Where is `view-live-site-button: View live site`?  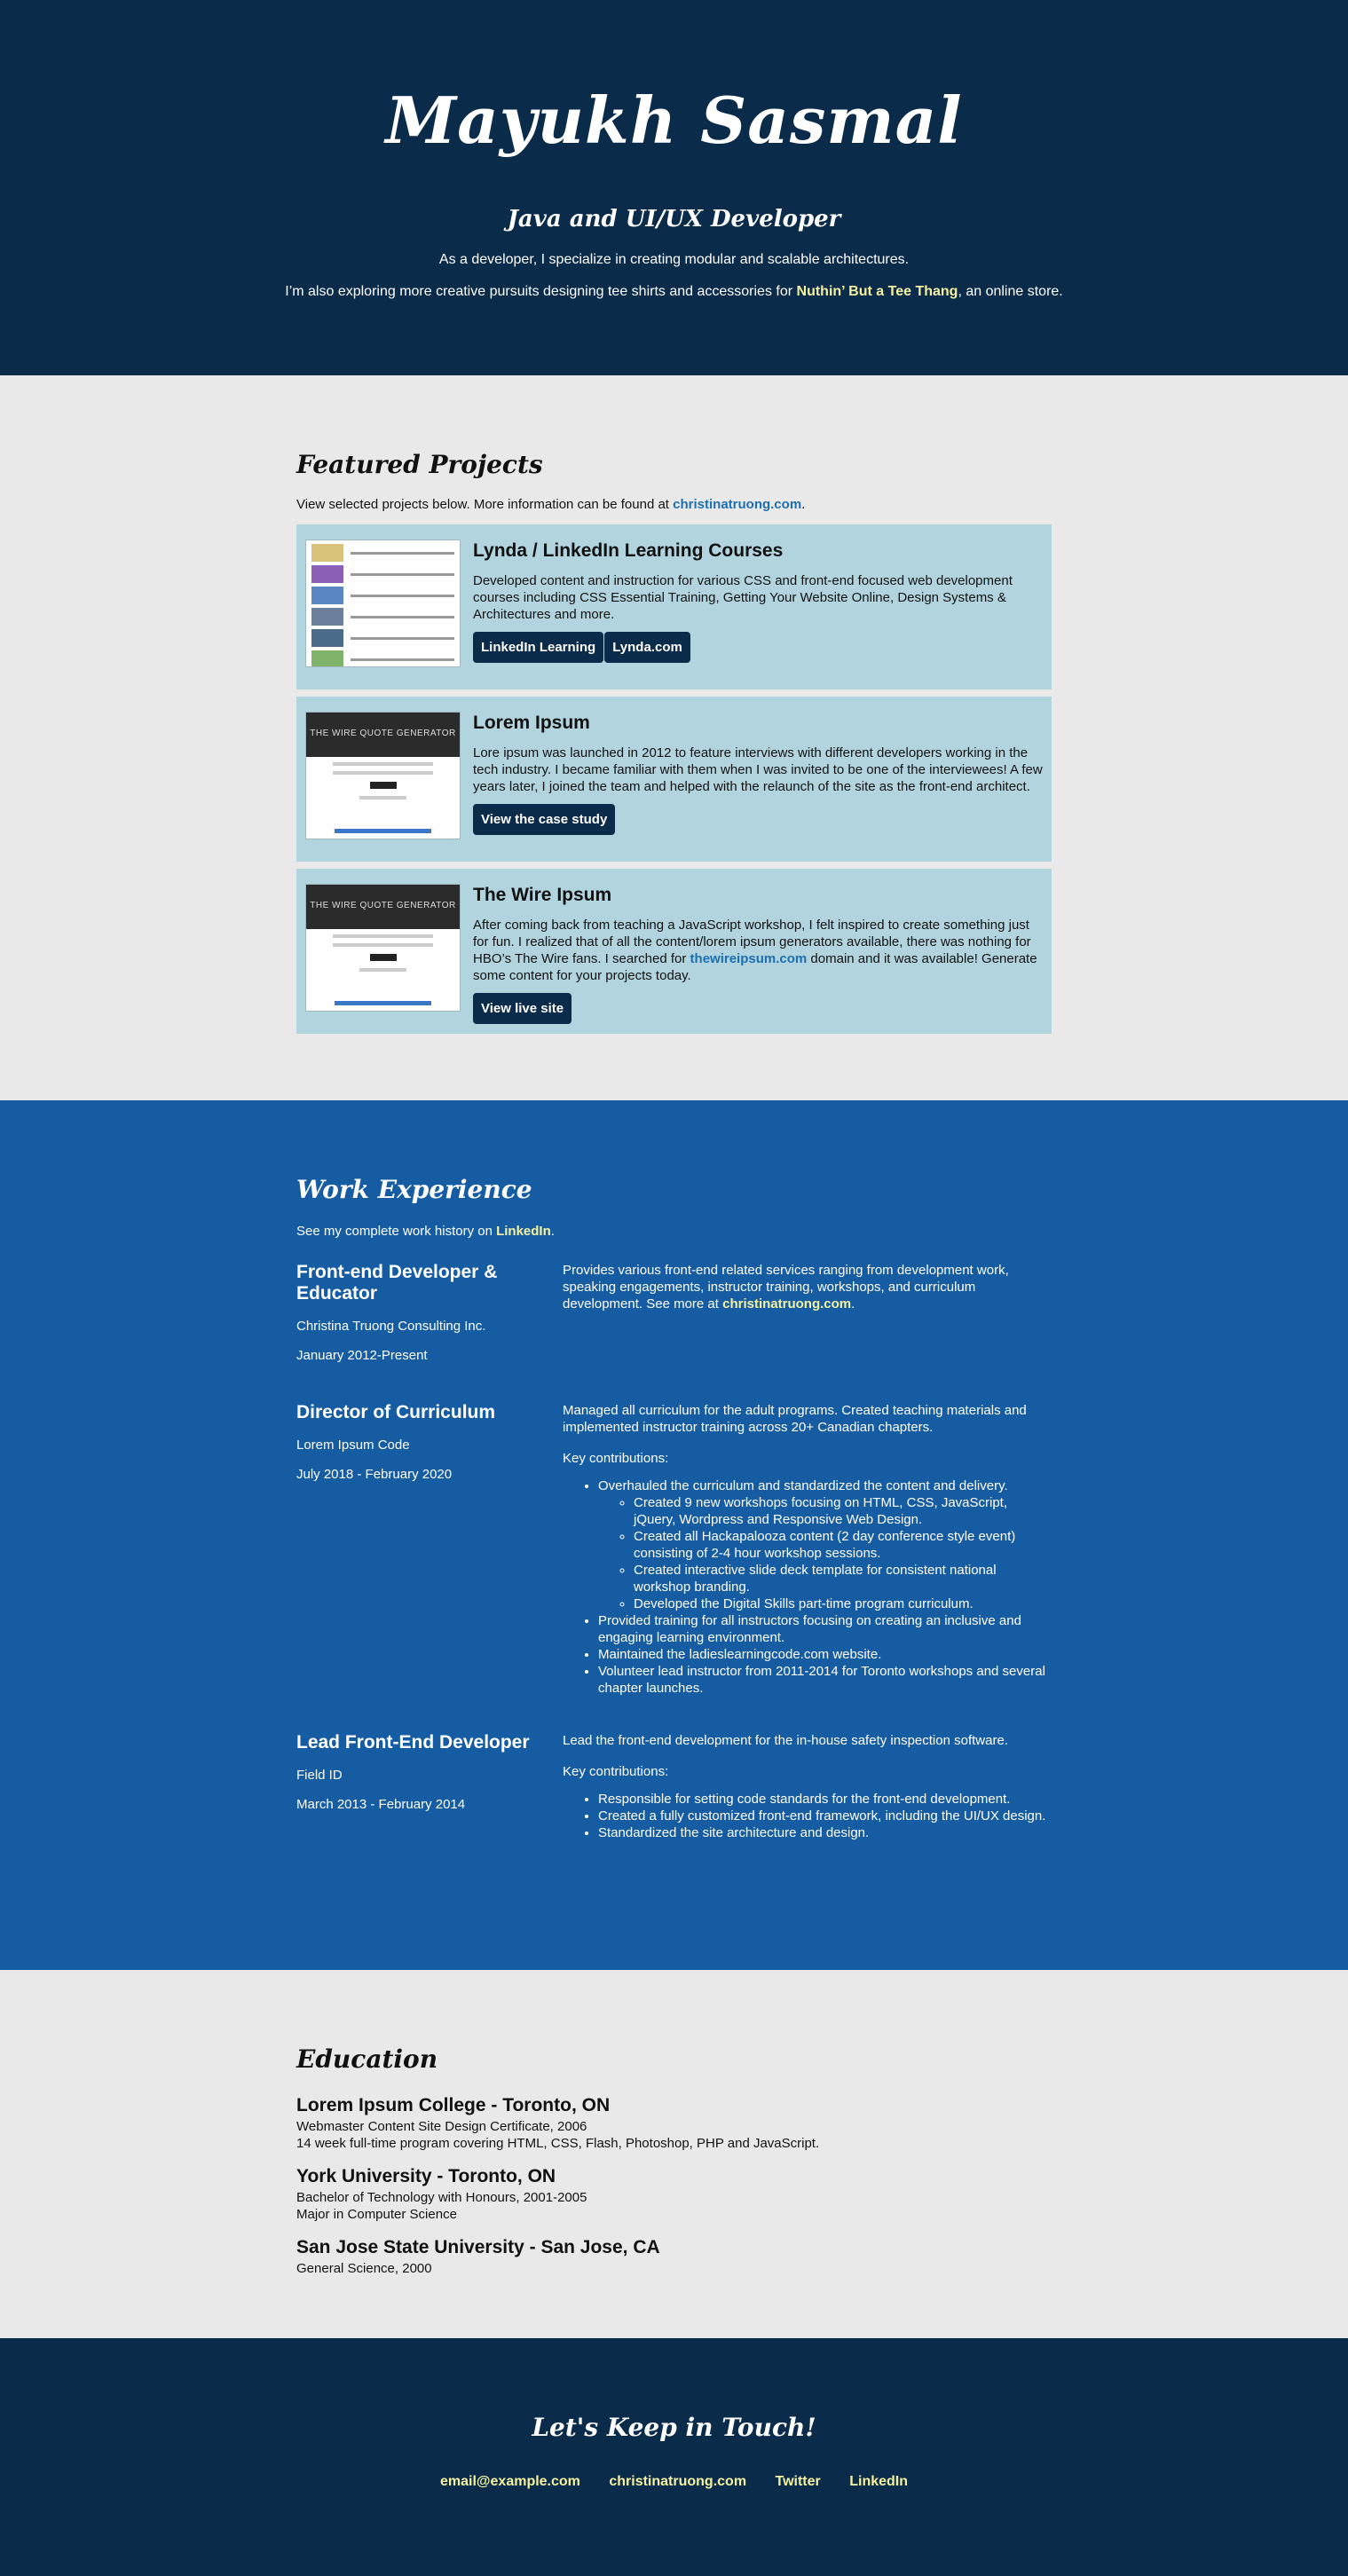 view-live-site-button: View live site is located at coordinates (522, 1009).